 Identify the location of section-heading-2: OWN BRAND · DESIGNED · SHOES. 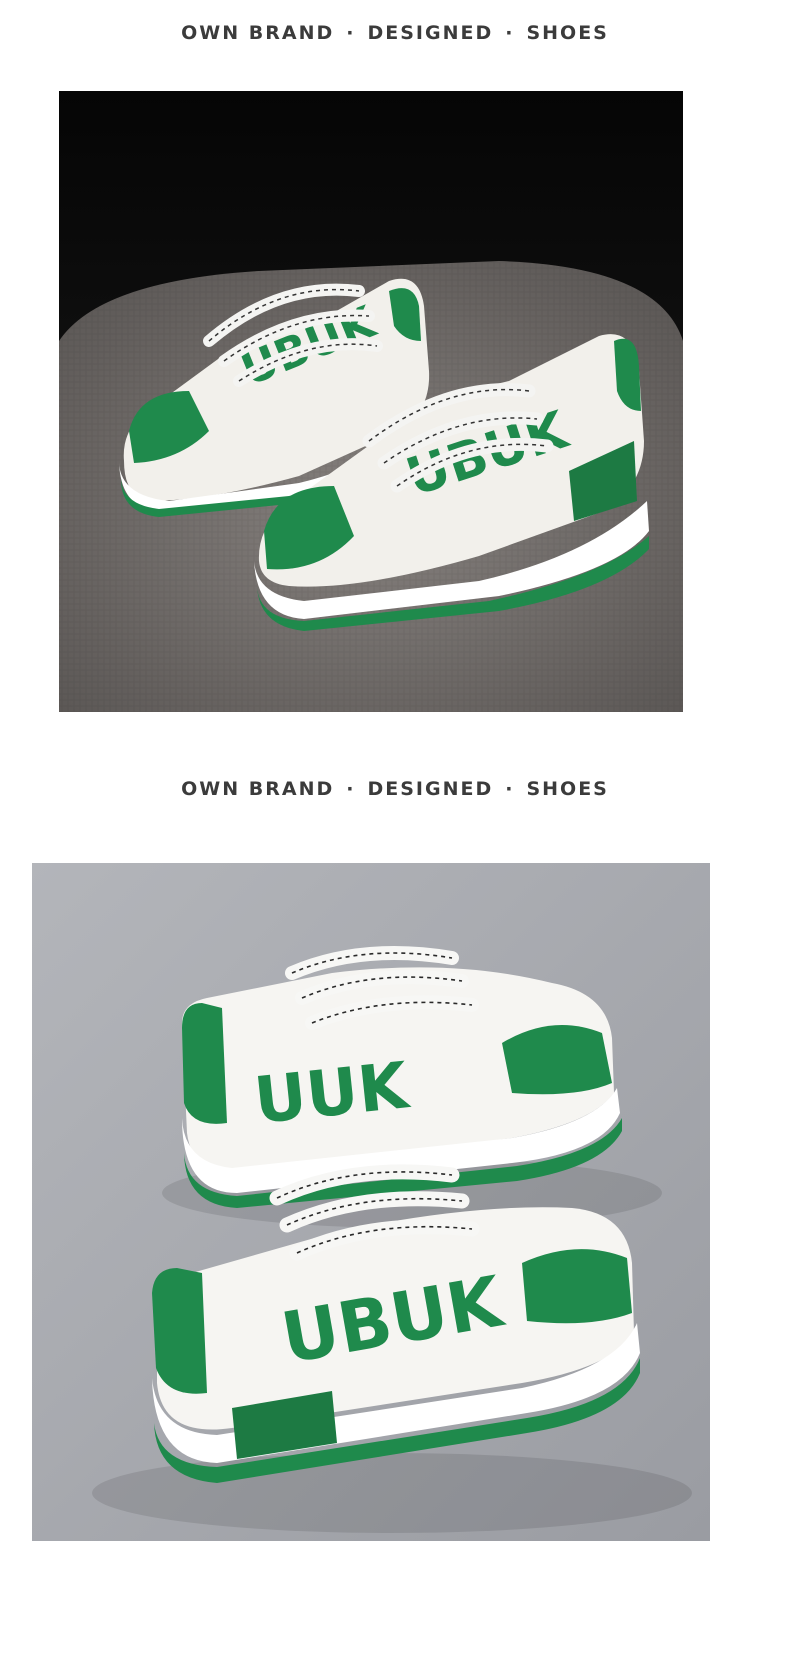
(395, 789).